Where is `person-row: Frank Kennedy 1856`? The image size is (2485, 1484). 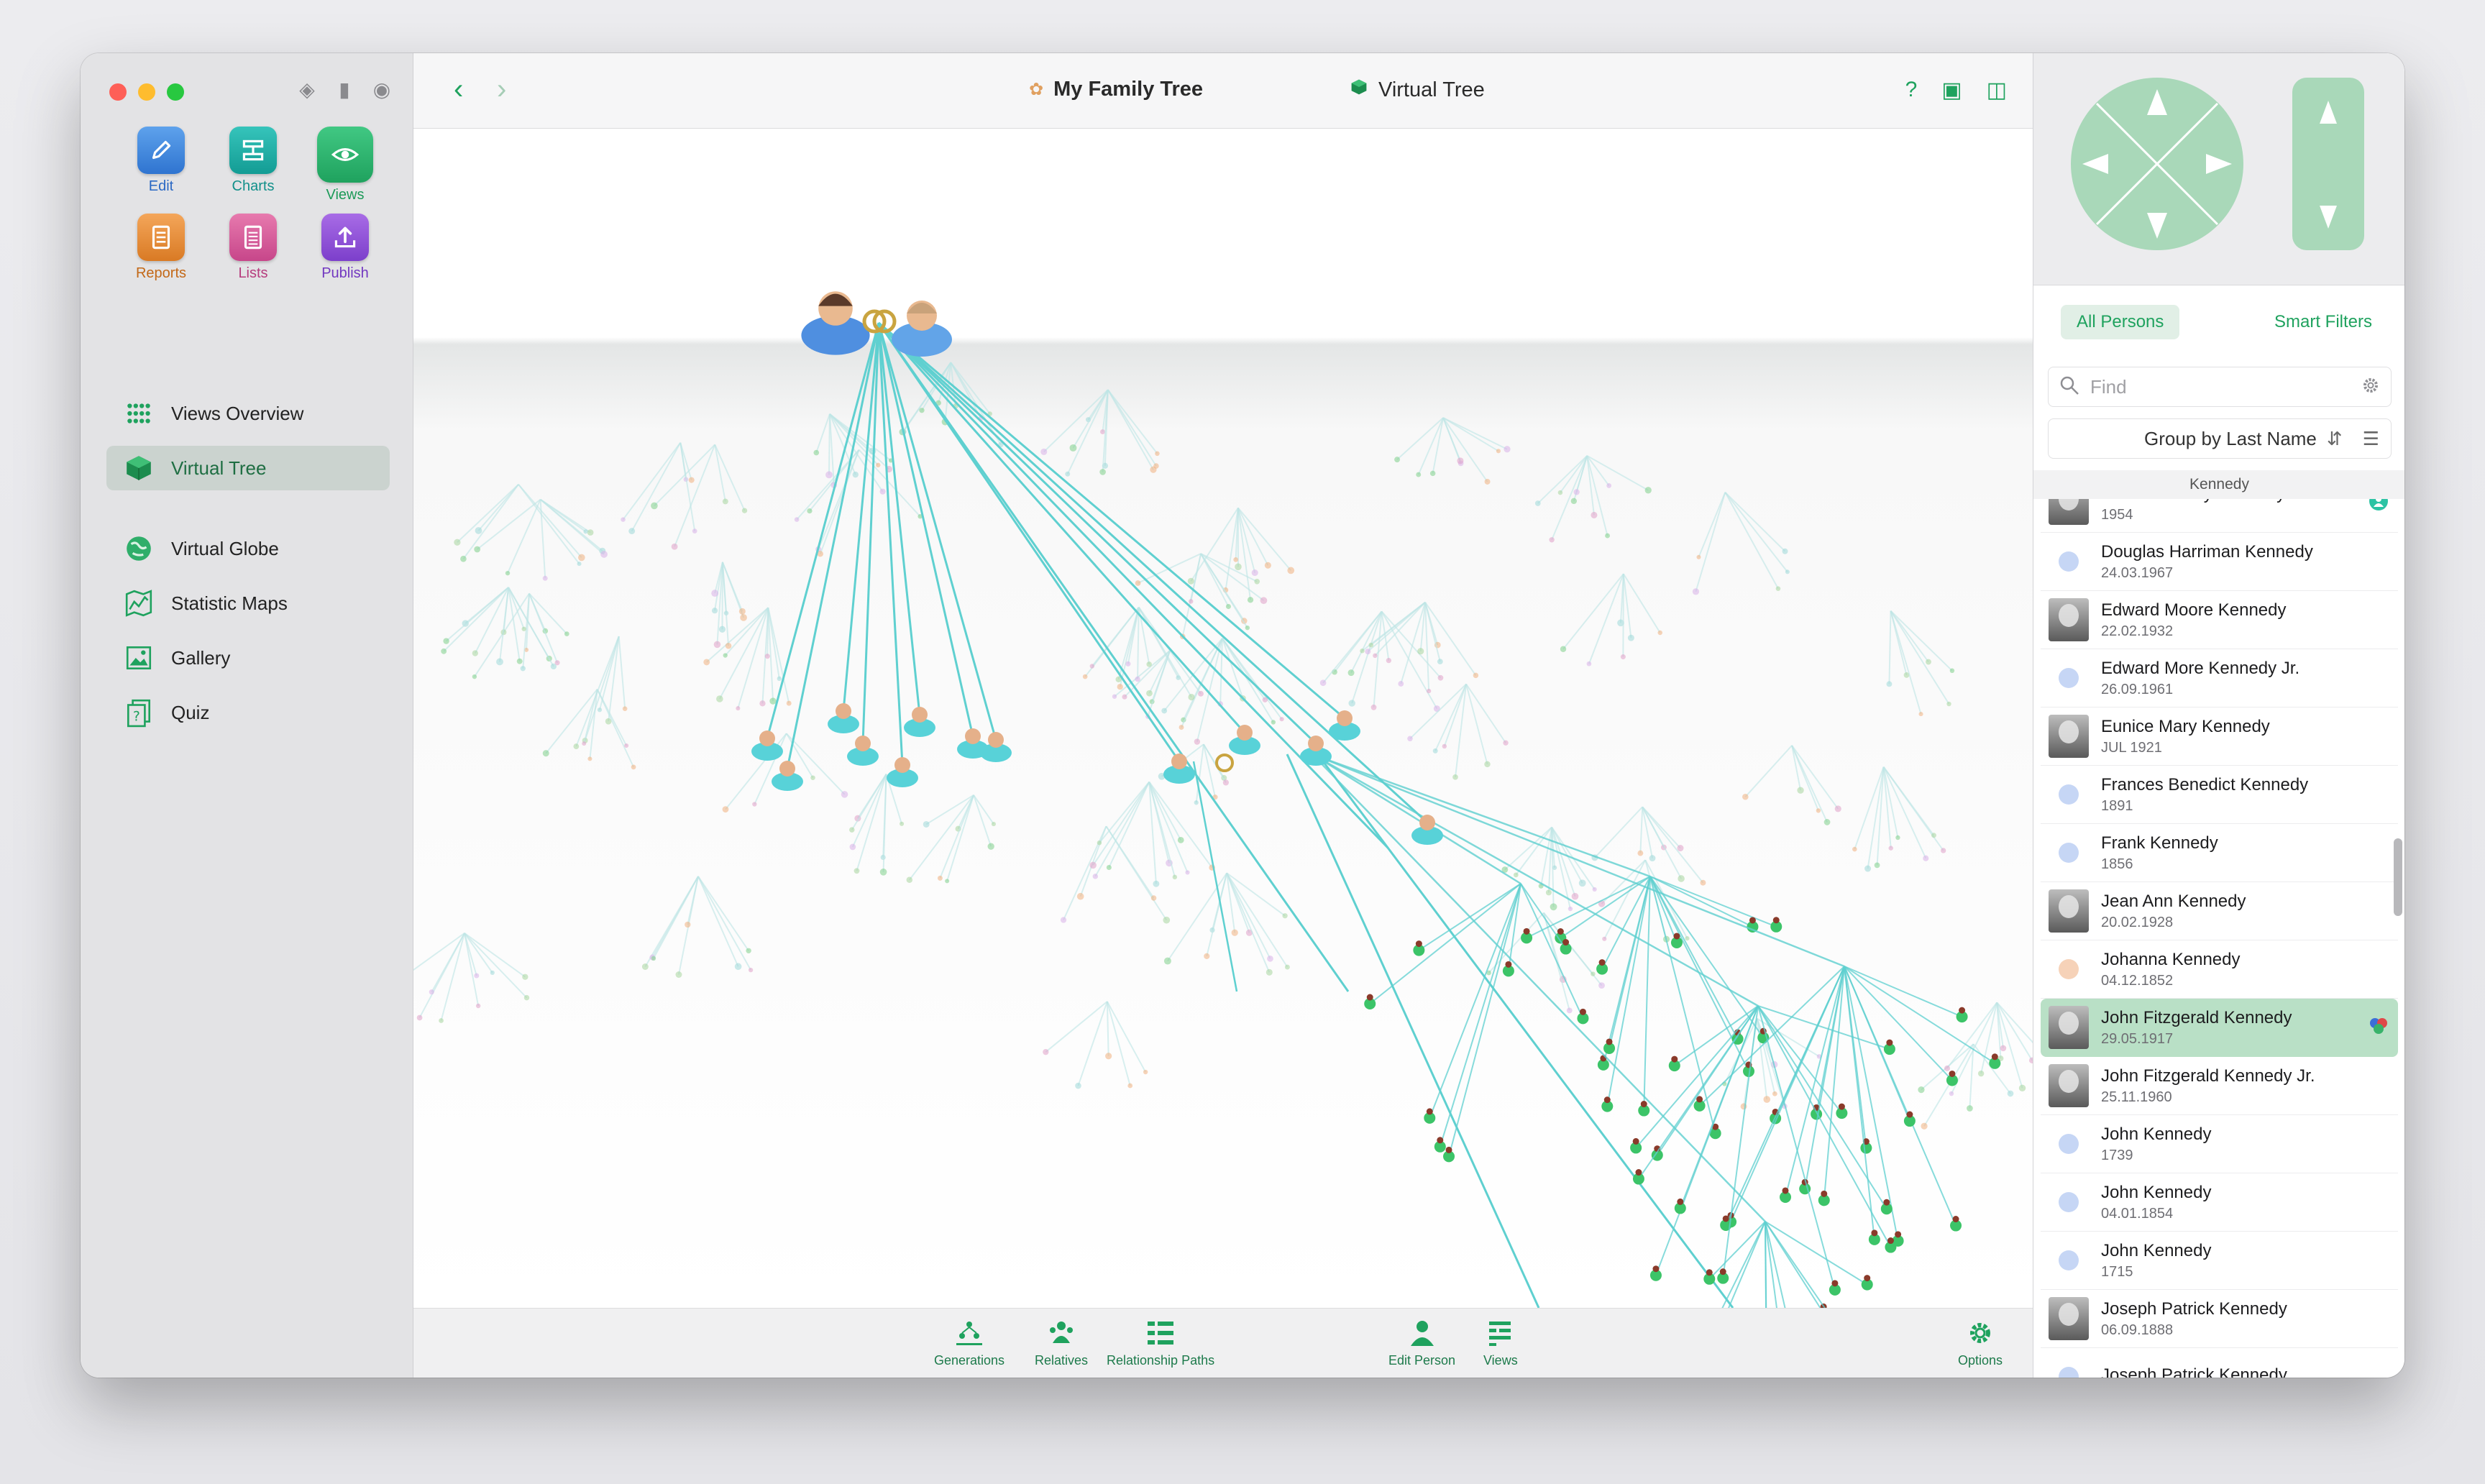
person-row: Frank Kennedy 1856 is located at coordinates (2219, 853).